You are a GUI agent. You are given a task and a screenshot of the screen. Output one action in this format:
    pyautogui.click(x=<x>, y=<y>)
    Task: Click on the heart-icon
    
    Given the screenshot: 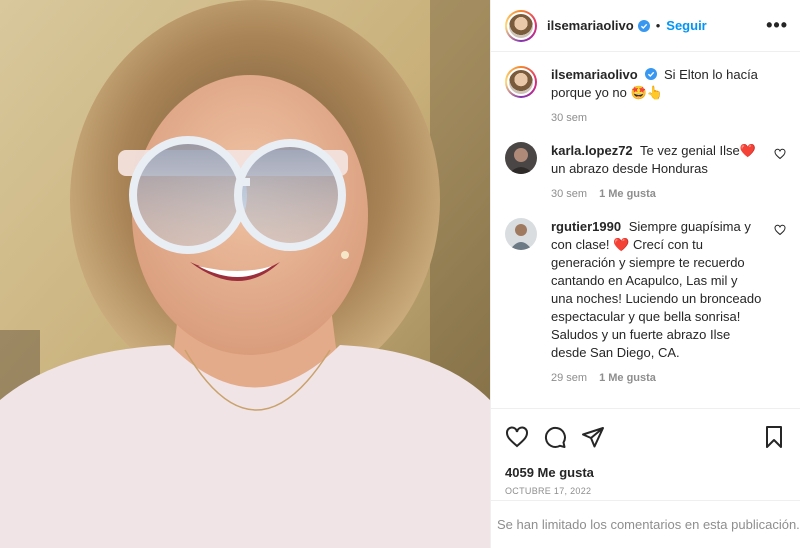 What is the action you would take?
    pyautogui.click(x=517, y=437)
    